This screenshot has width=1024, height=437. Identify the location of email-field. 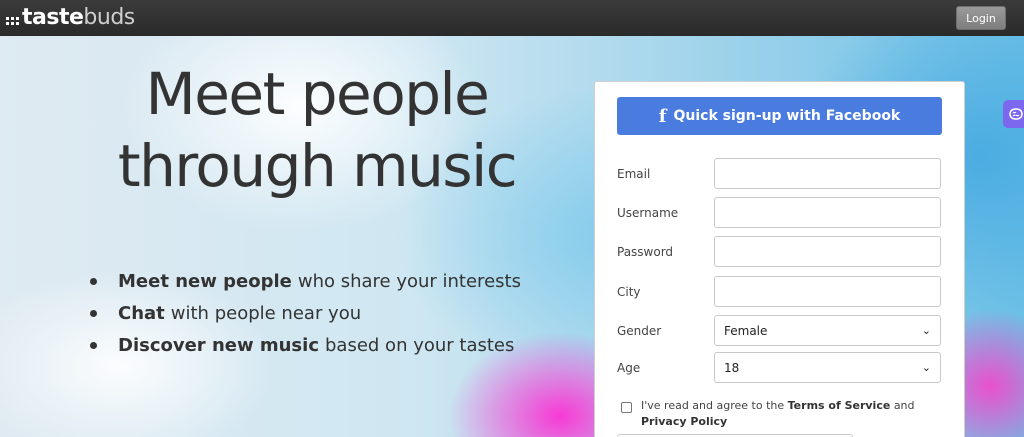
(827, 173).